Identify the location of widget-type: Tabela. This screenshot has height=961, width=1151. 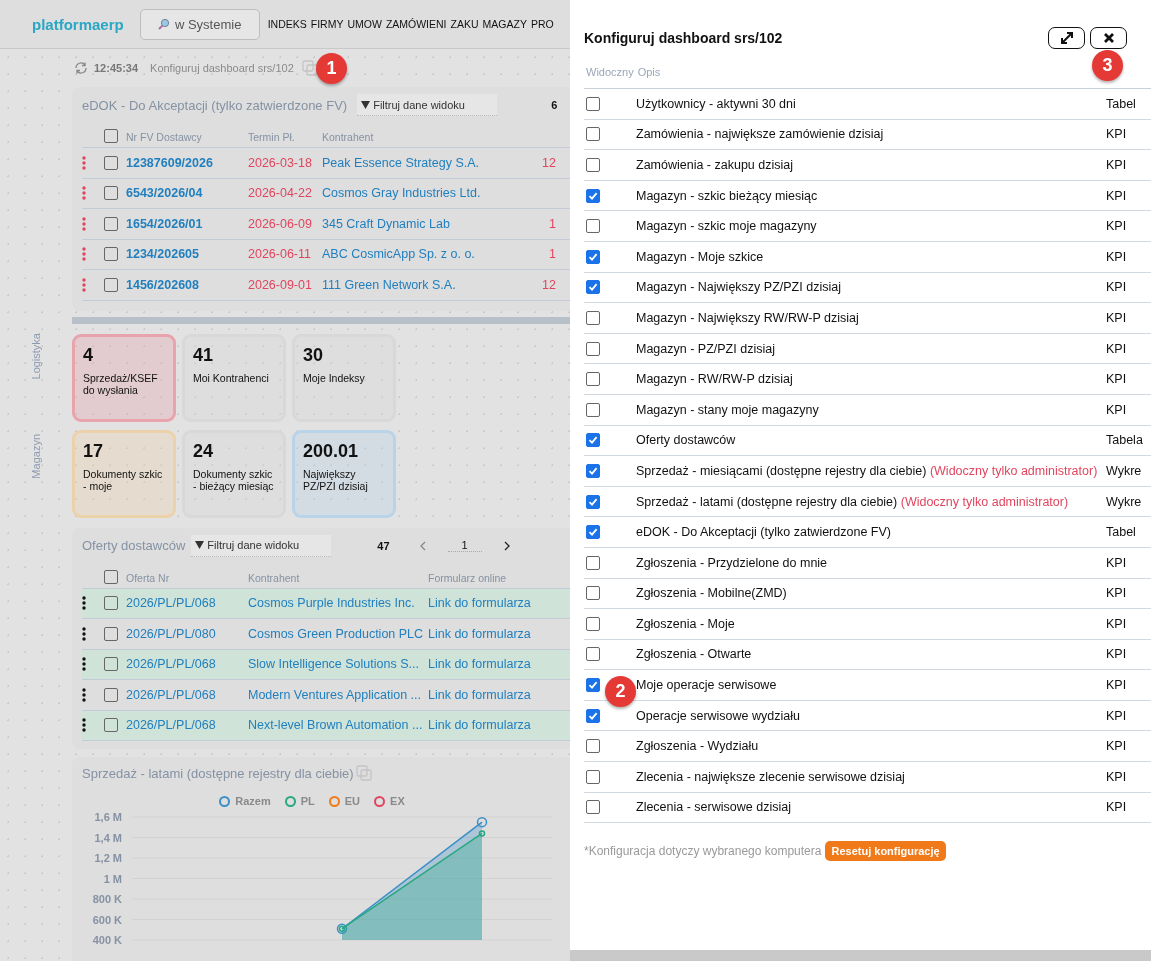
(1125, 440).